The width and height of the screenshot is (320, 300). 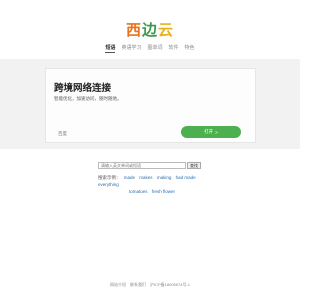 What do you see at coordinates (138, 285) in the screenshot?
I see `footer-link-contact: 联系我们` at bounding box center [138, 285].